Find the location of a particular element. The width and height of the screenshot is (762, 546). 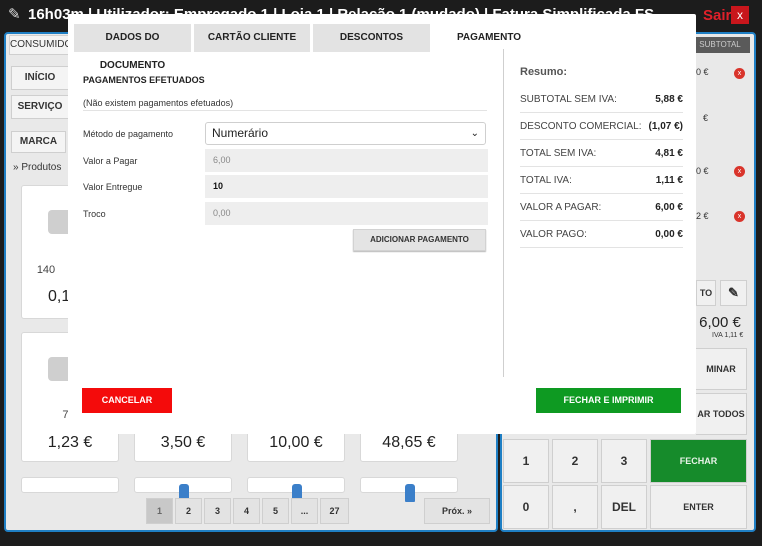

keypad-2: 2 is located at coordinates (575, 461).